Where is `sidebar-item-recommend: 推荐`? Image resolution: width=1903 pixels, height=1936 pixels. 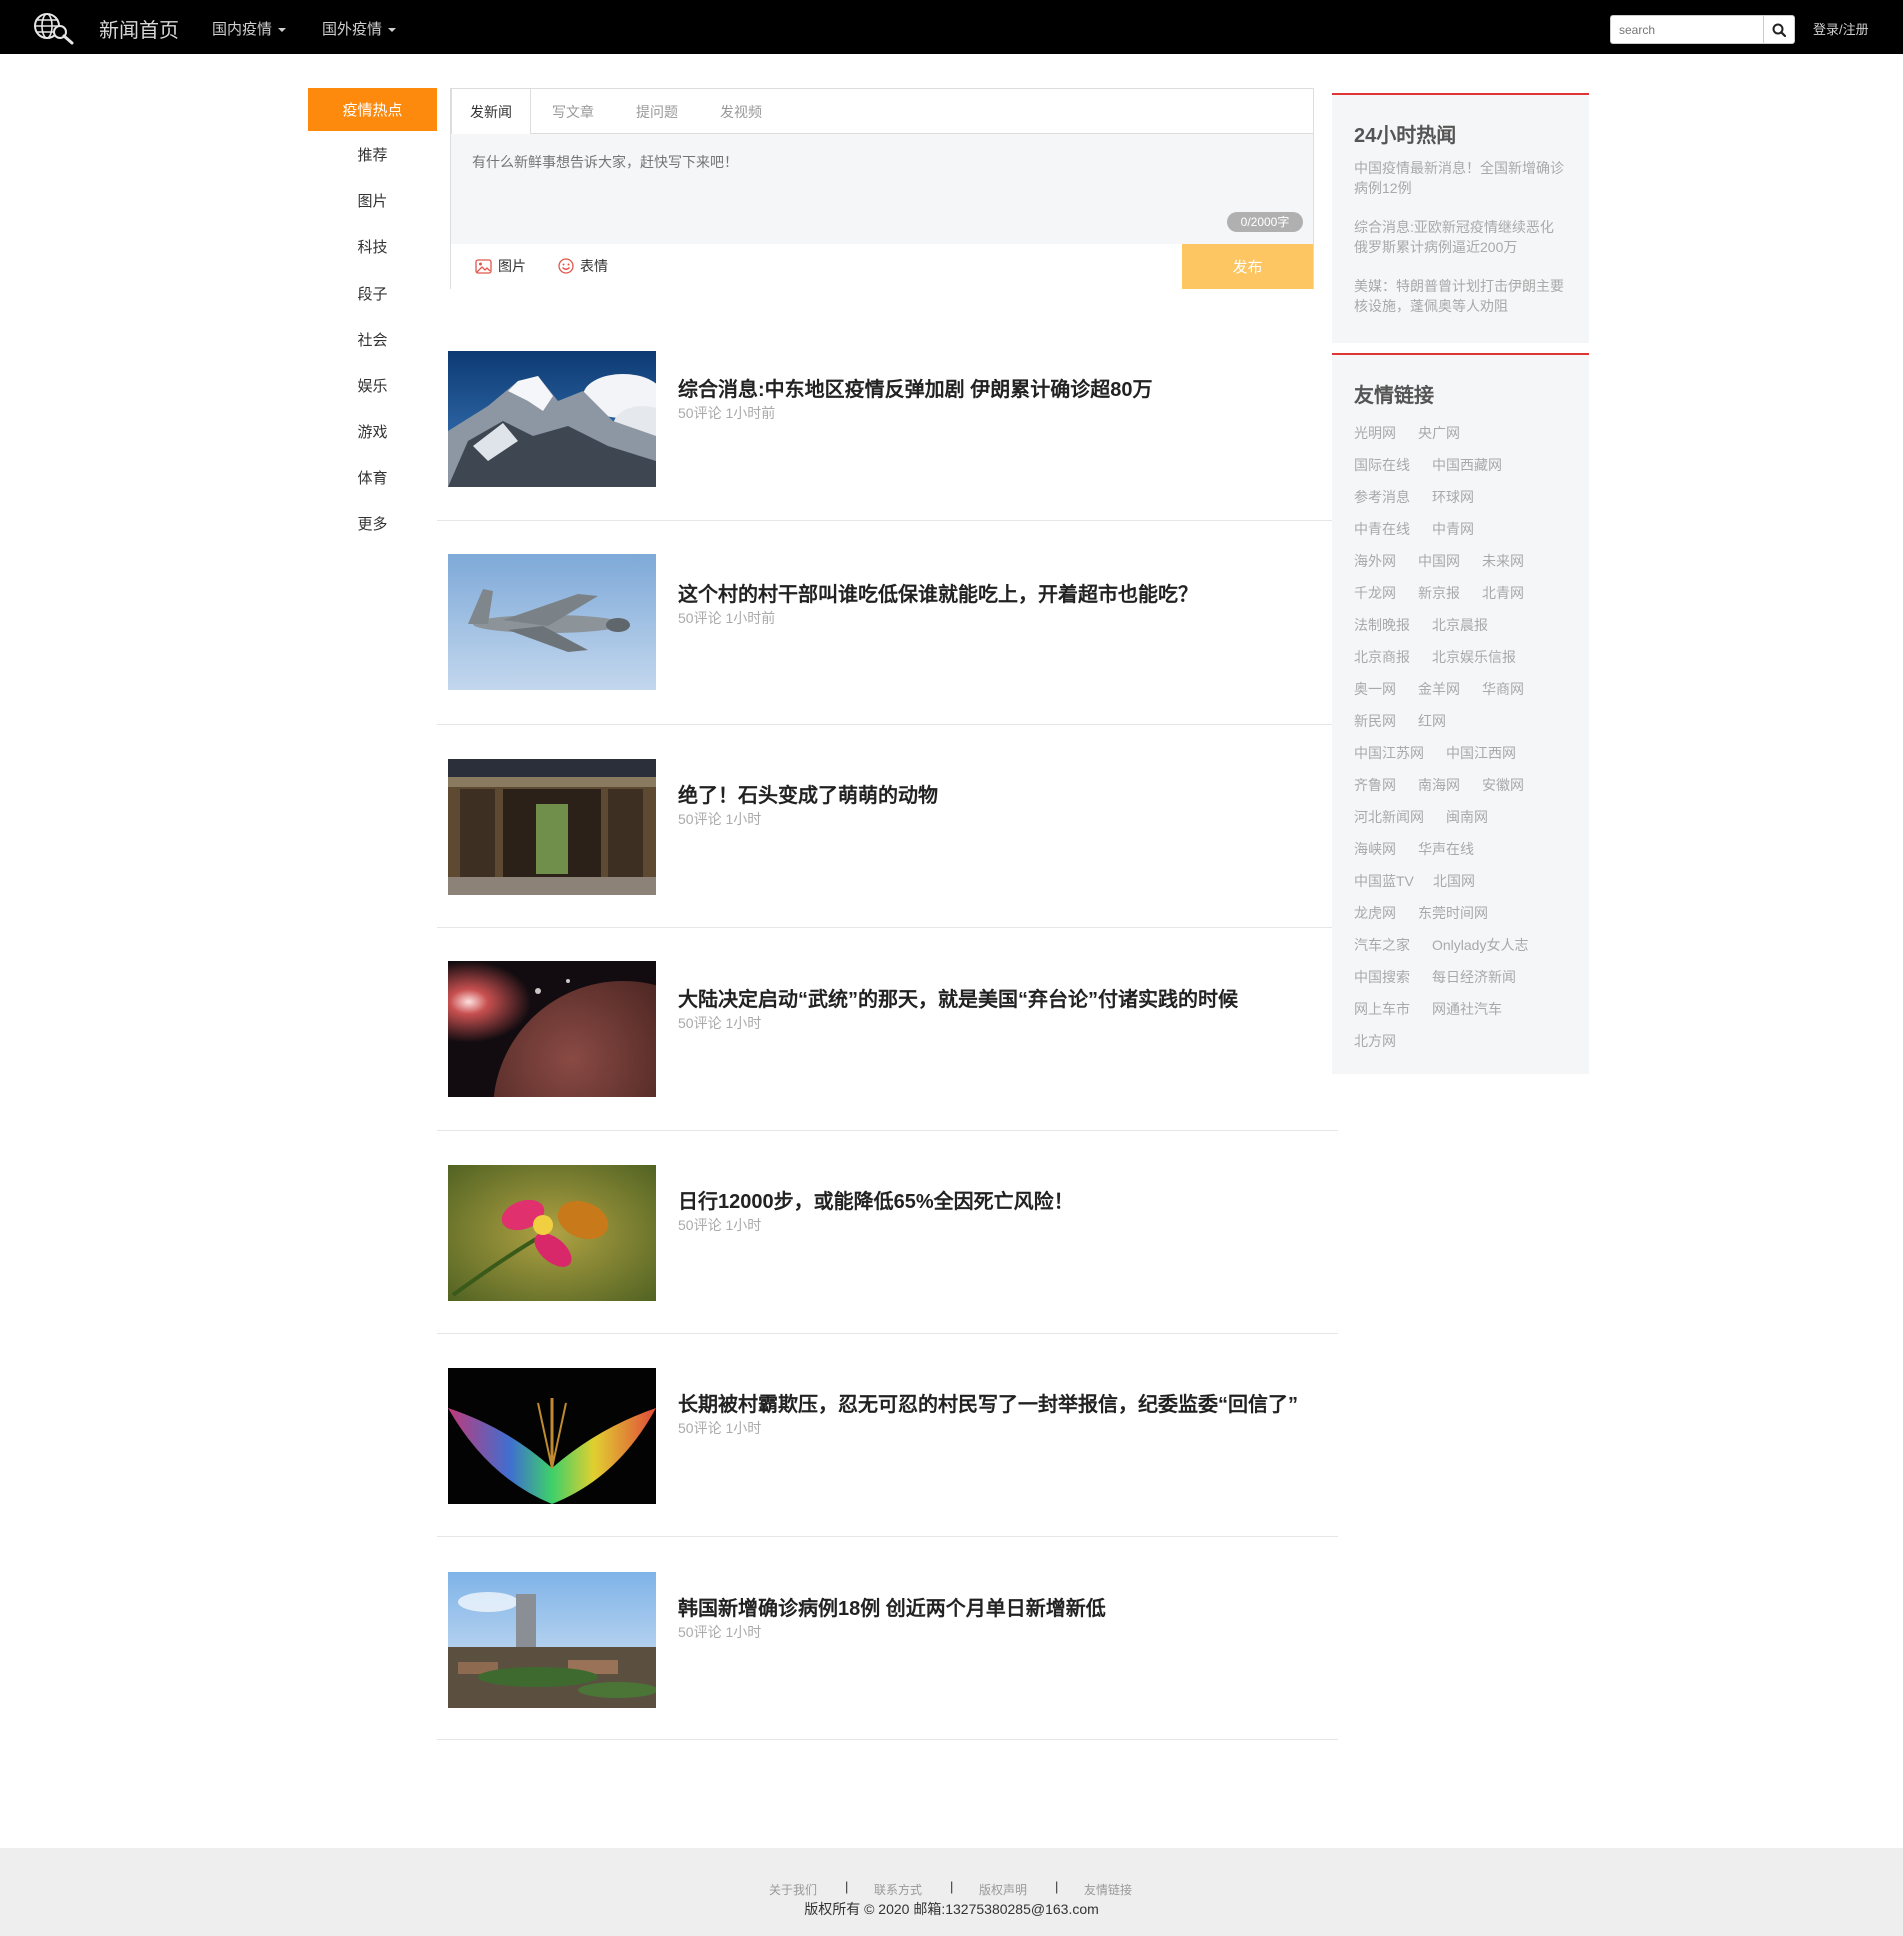 sidebar-item-recommend: 推荐 is located at coordinates (372, 154).